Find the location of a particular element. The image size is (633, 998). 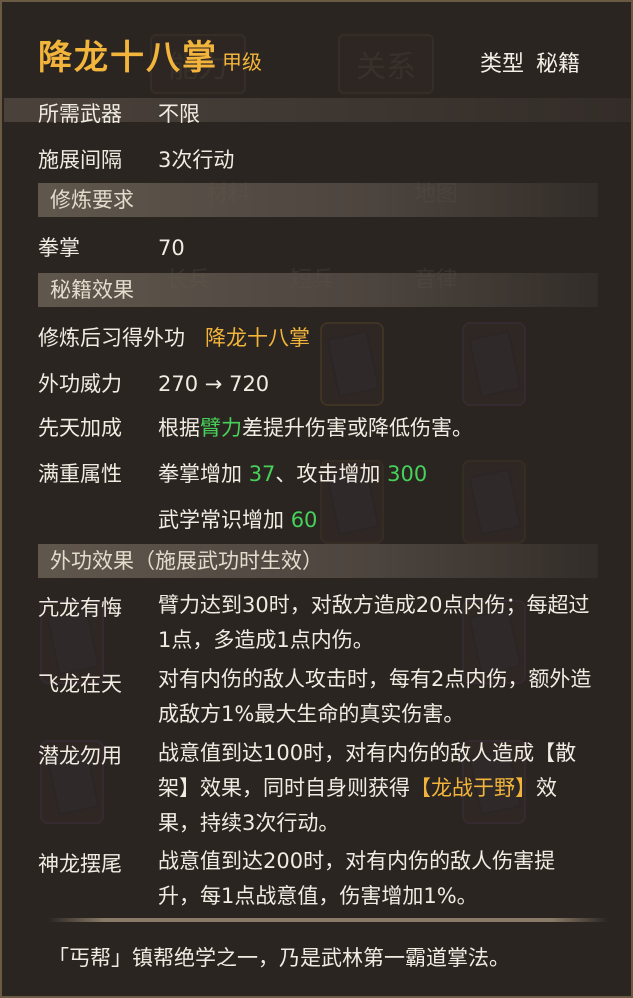

attr-value: 3次行动 is located at coordinates (196, 160).